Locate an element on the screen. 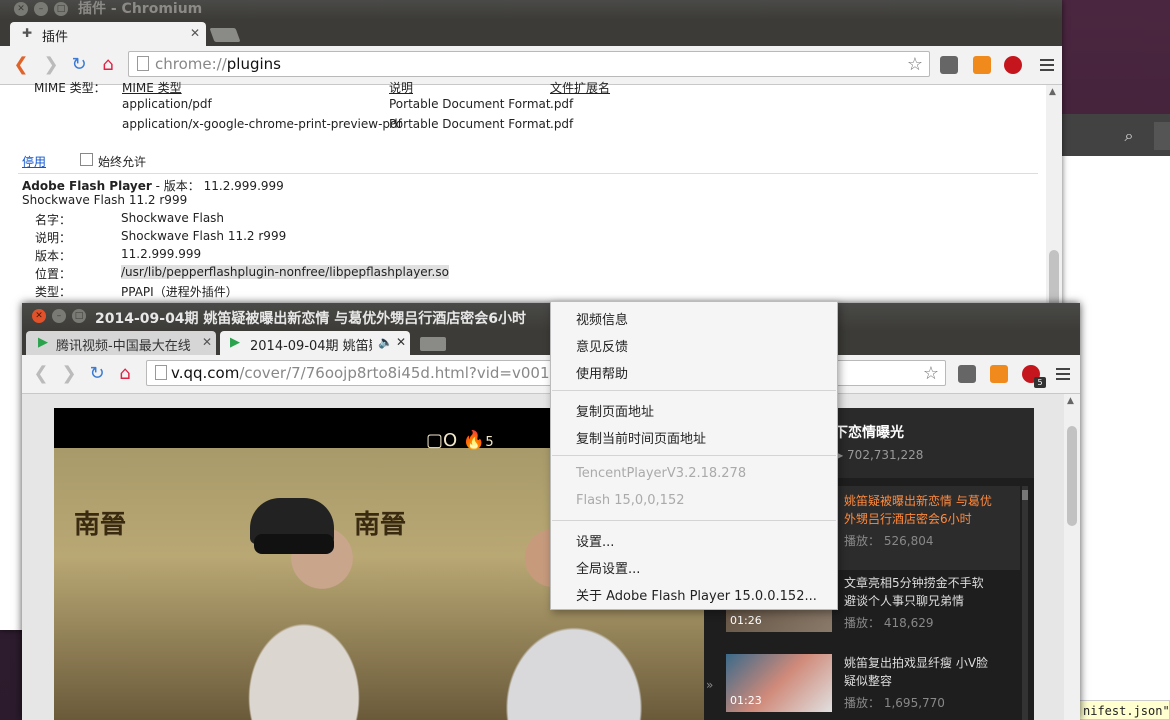 The height and width of the screenshot is (720, 1170). tab-title: 2014-09-04期 姚笛疑 is located at coordinates (311, 346).